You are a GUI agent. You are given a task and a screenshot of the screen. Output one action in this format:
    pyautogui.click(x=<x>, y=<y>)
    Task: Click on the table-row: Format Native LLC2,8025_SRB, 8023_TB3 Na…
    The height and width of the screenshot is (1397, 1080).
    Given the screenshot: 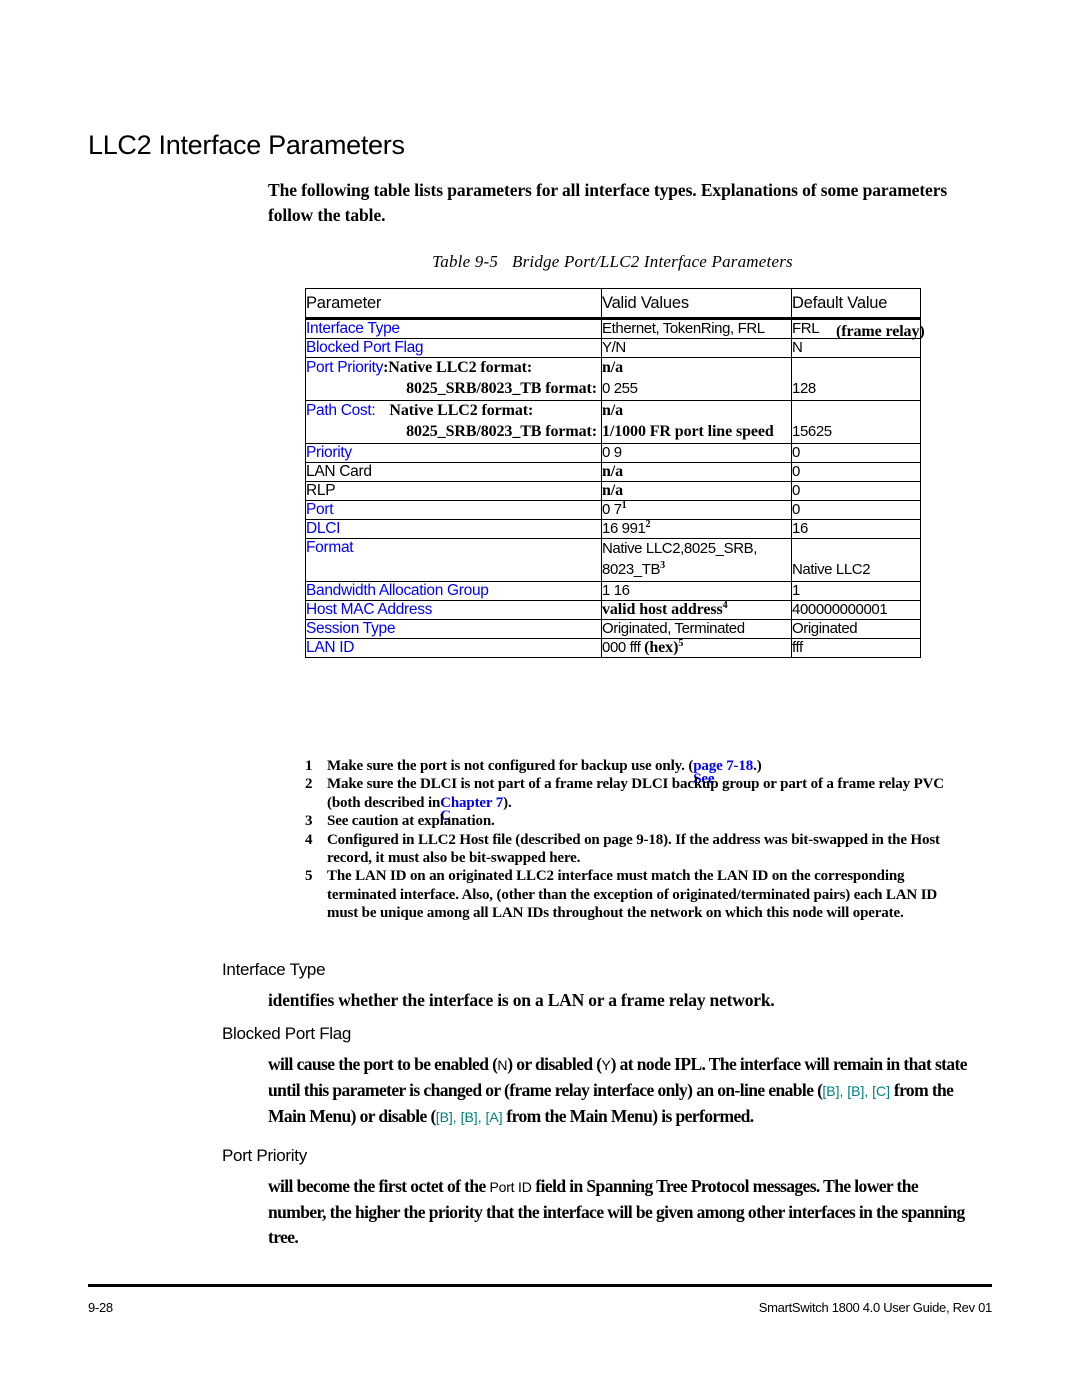 What is the action you would take?
    pyautogui.click(x=613, y=560)
    